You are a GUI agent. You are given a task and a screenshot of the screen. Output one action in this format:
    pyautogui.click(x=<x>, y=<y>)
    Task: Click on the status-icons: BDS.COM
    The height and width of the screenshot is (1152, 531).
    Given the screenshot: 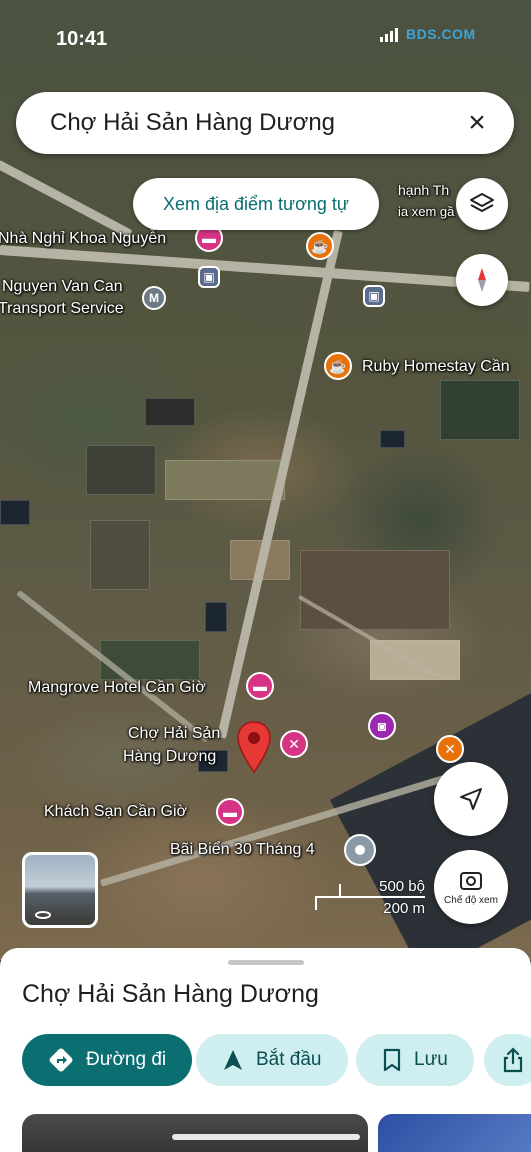 What is the action you would take?
    pyautogui.click(x=428, y=34)
    